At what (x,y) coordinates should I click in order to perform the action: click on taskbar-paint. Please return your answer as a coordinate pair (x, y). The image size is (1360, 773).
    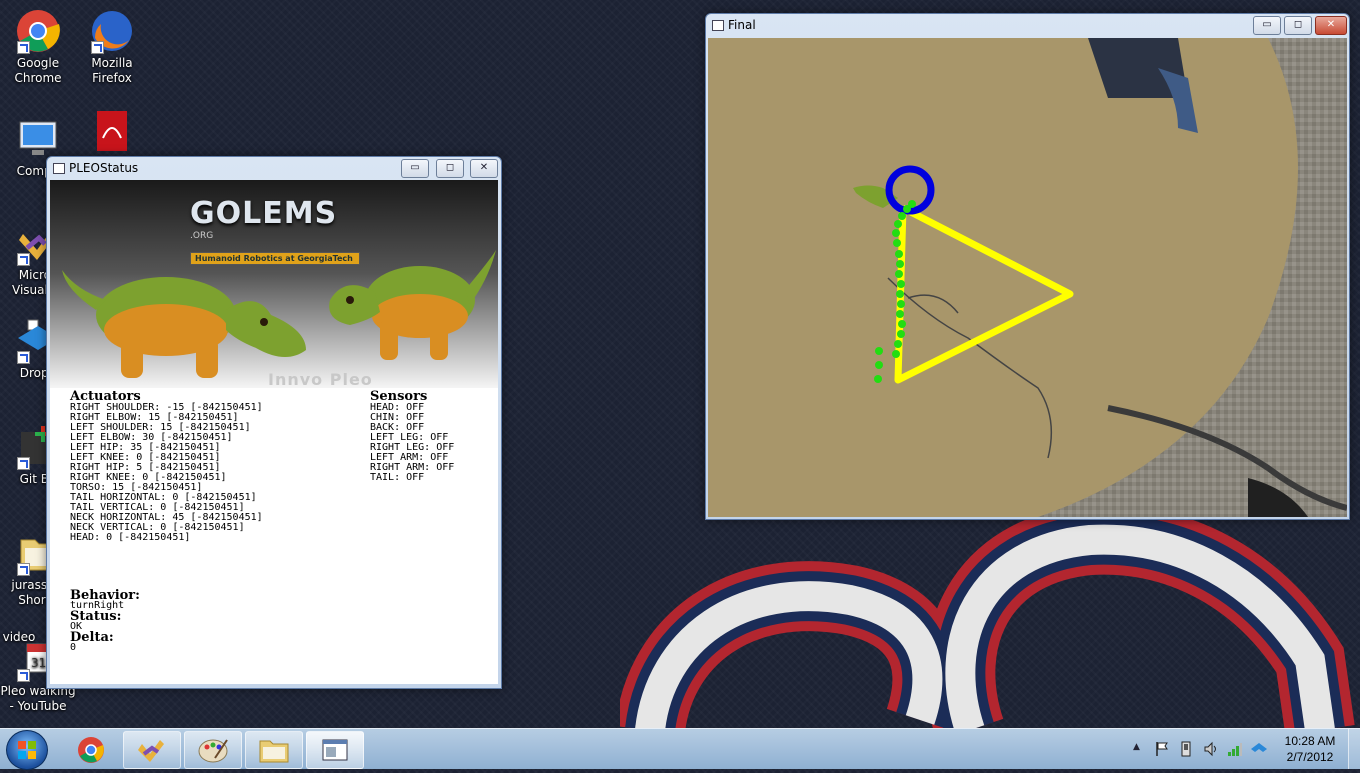
    Looking at the image, I should click on (213, 750).